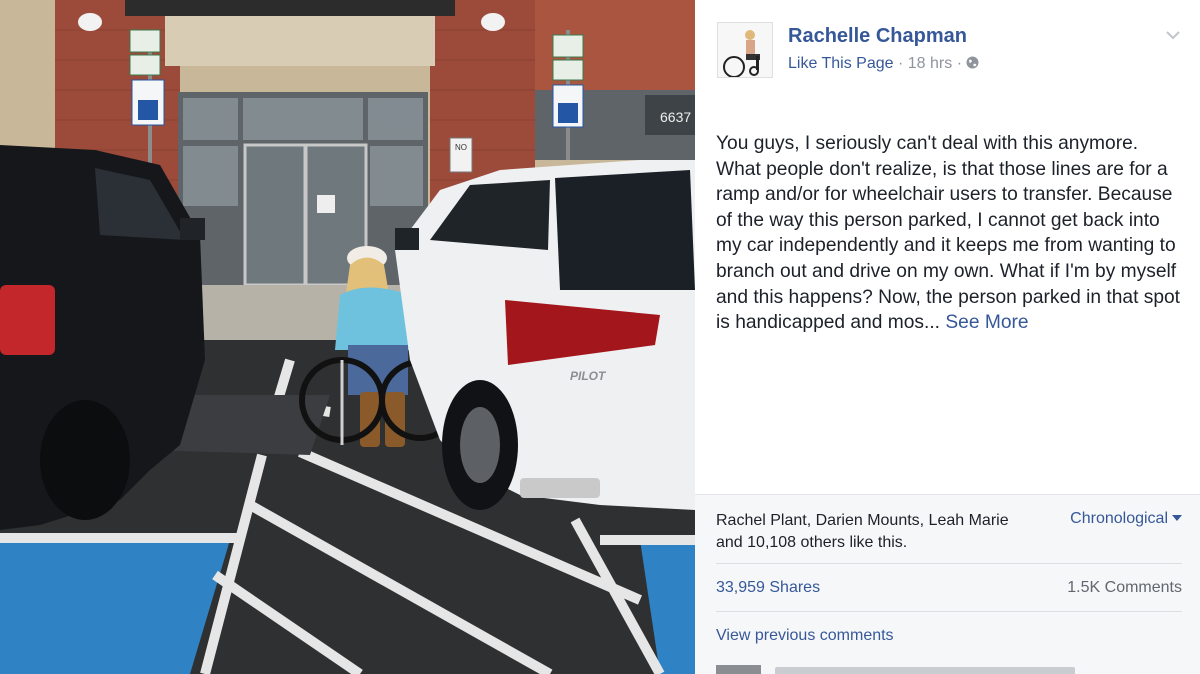 This screenshot has width=1200, height=674. What do you see at coordinates (1124, 588) in the screenshot?
I see `comments-count-link: 1.5K Comments` at bounding box center [1124, 588].